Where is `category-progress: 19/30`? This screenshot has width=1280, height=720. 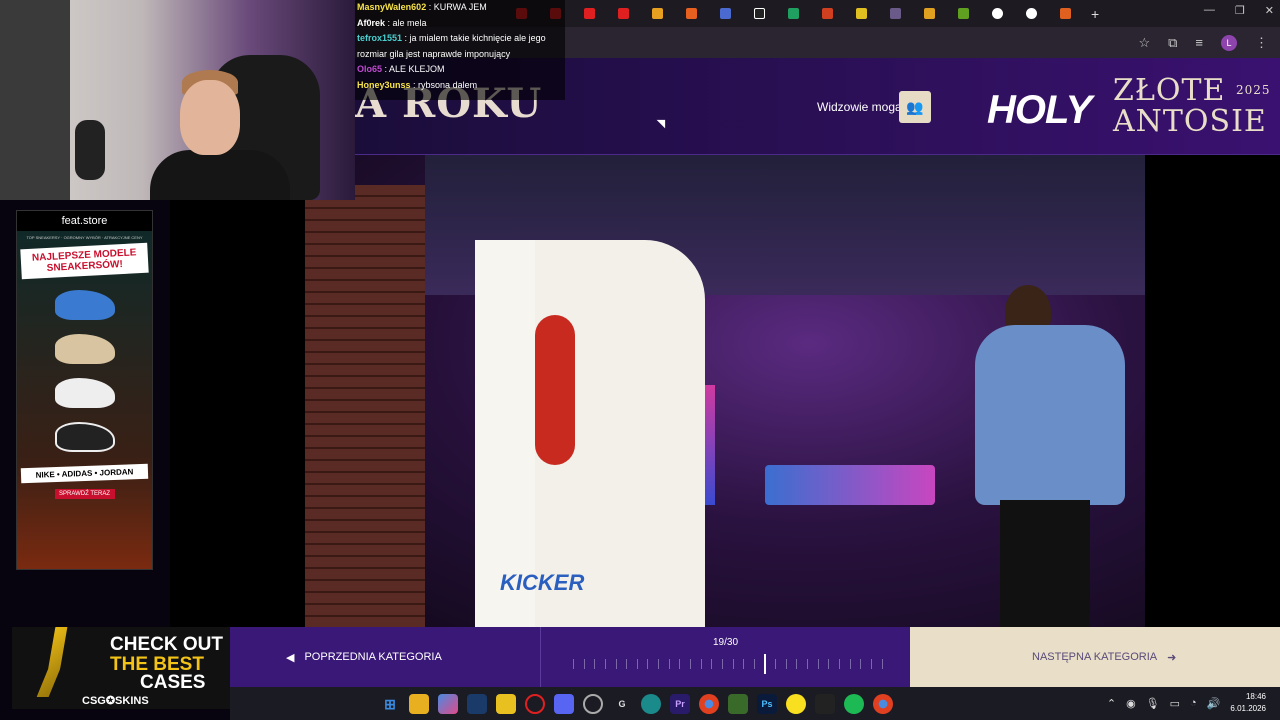
category-progress: 19/30 is located at coordinates (725, 657).